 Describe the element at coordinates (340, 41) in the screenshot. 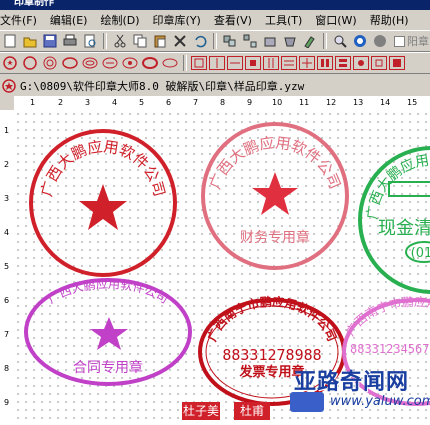

I see `zoom-icon` at that location.